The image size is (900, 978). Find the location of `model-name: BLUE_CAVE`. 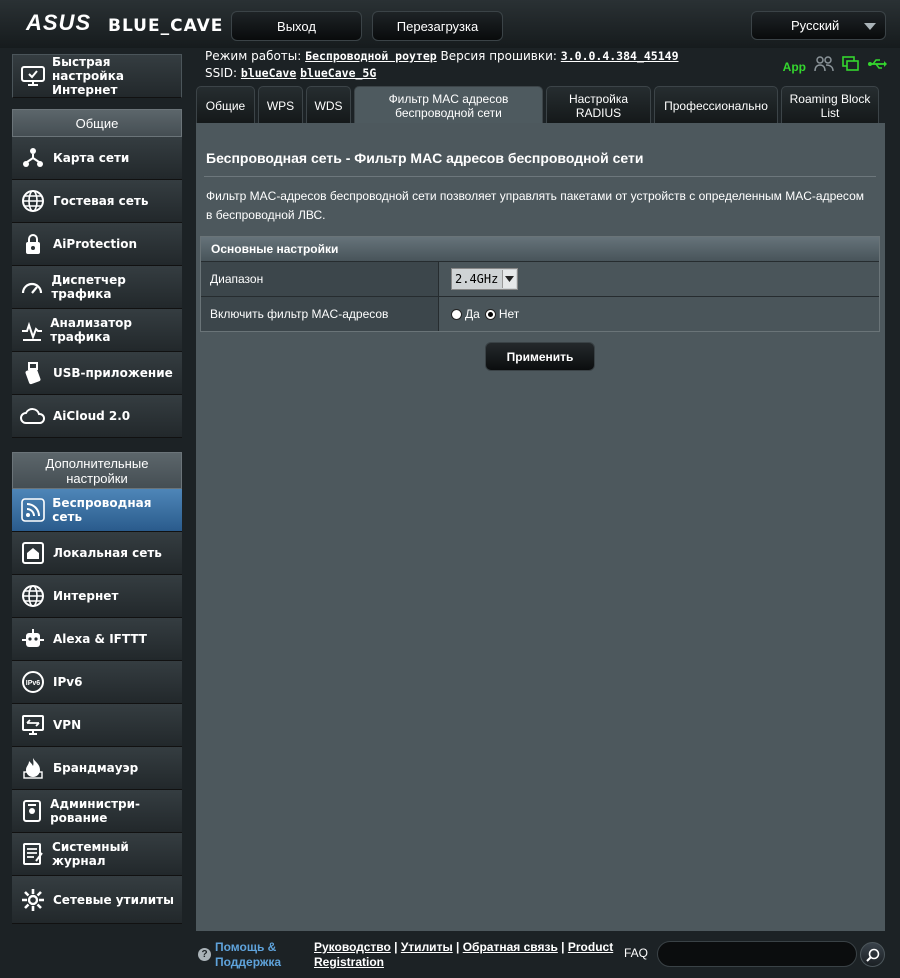

model-name: BLUE_CAVE is located at coordinates (166, 26).